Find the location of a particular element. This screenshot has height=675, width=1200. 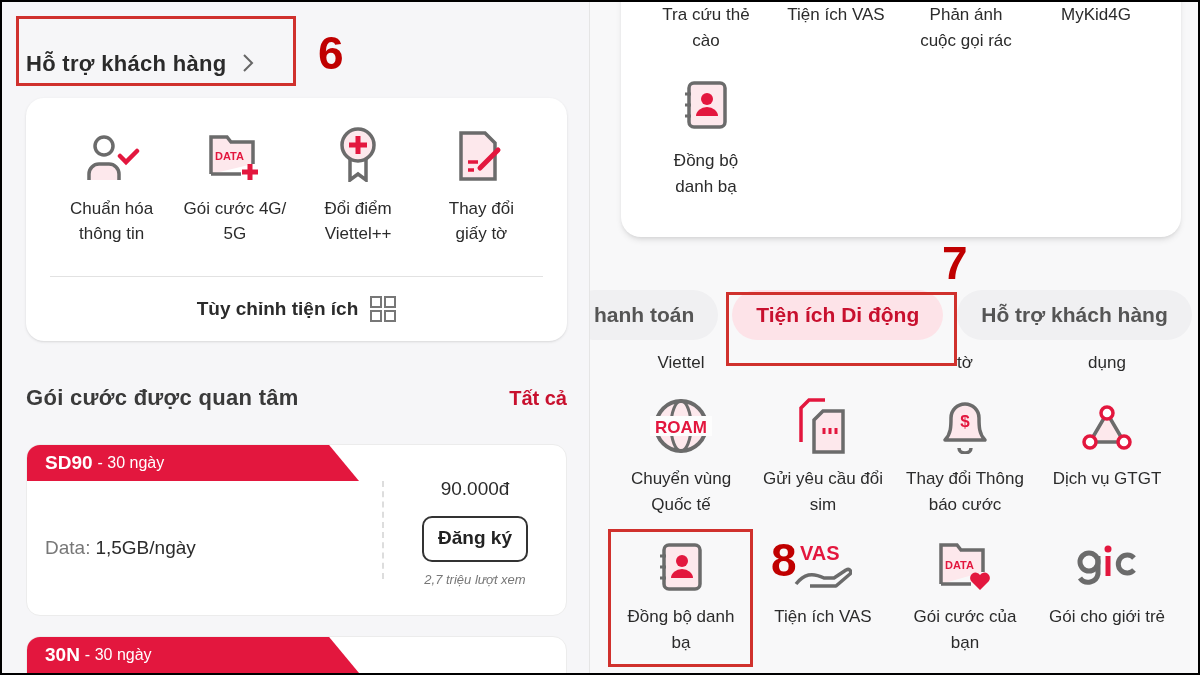

package-name: 30N is located at coordinates (62, 654).